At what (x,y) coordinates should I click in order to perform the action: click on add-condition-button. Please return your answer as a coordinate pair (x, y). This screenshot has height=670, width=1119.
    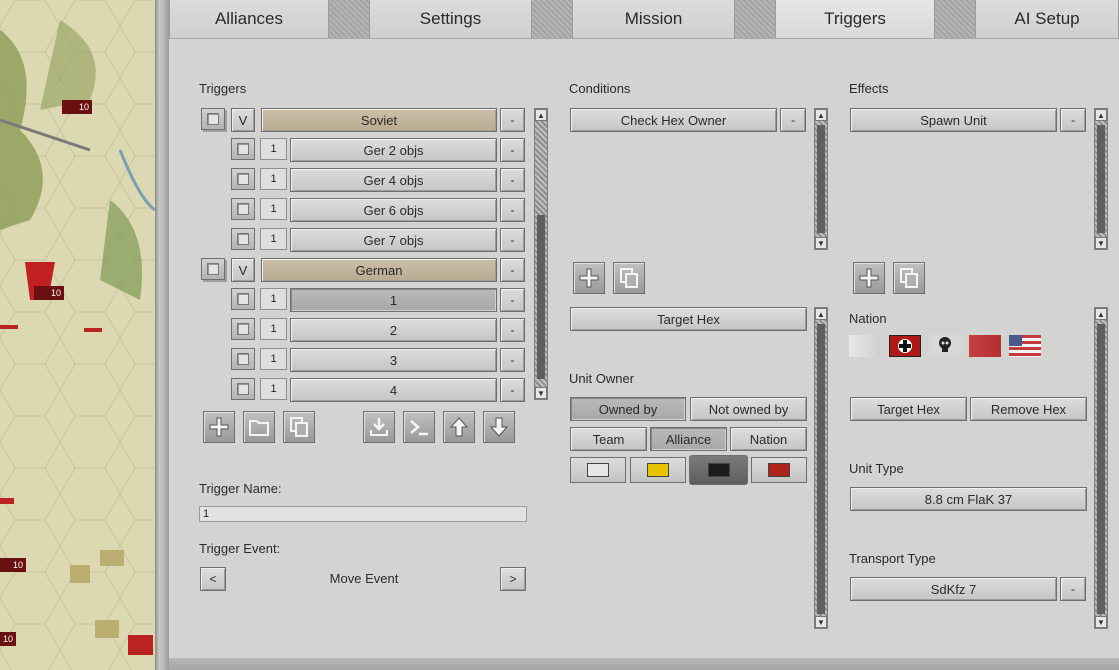
    Looking at the image, I should click on (589, 278).